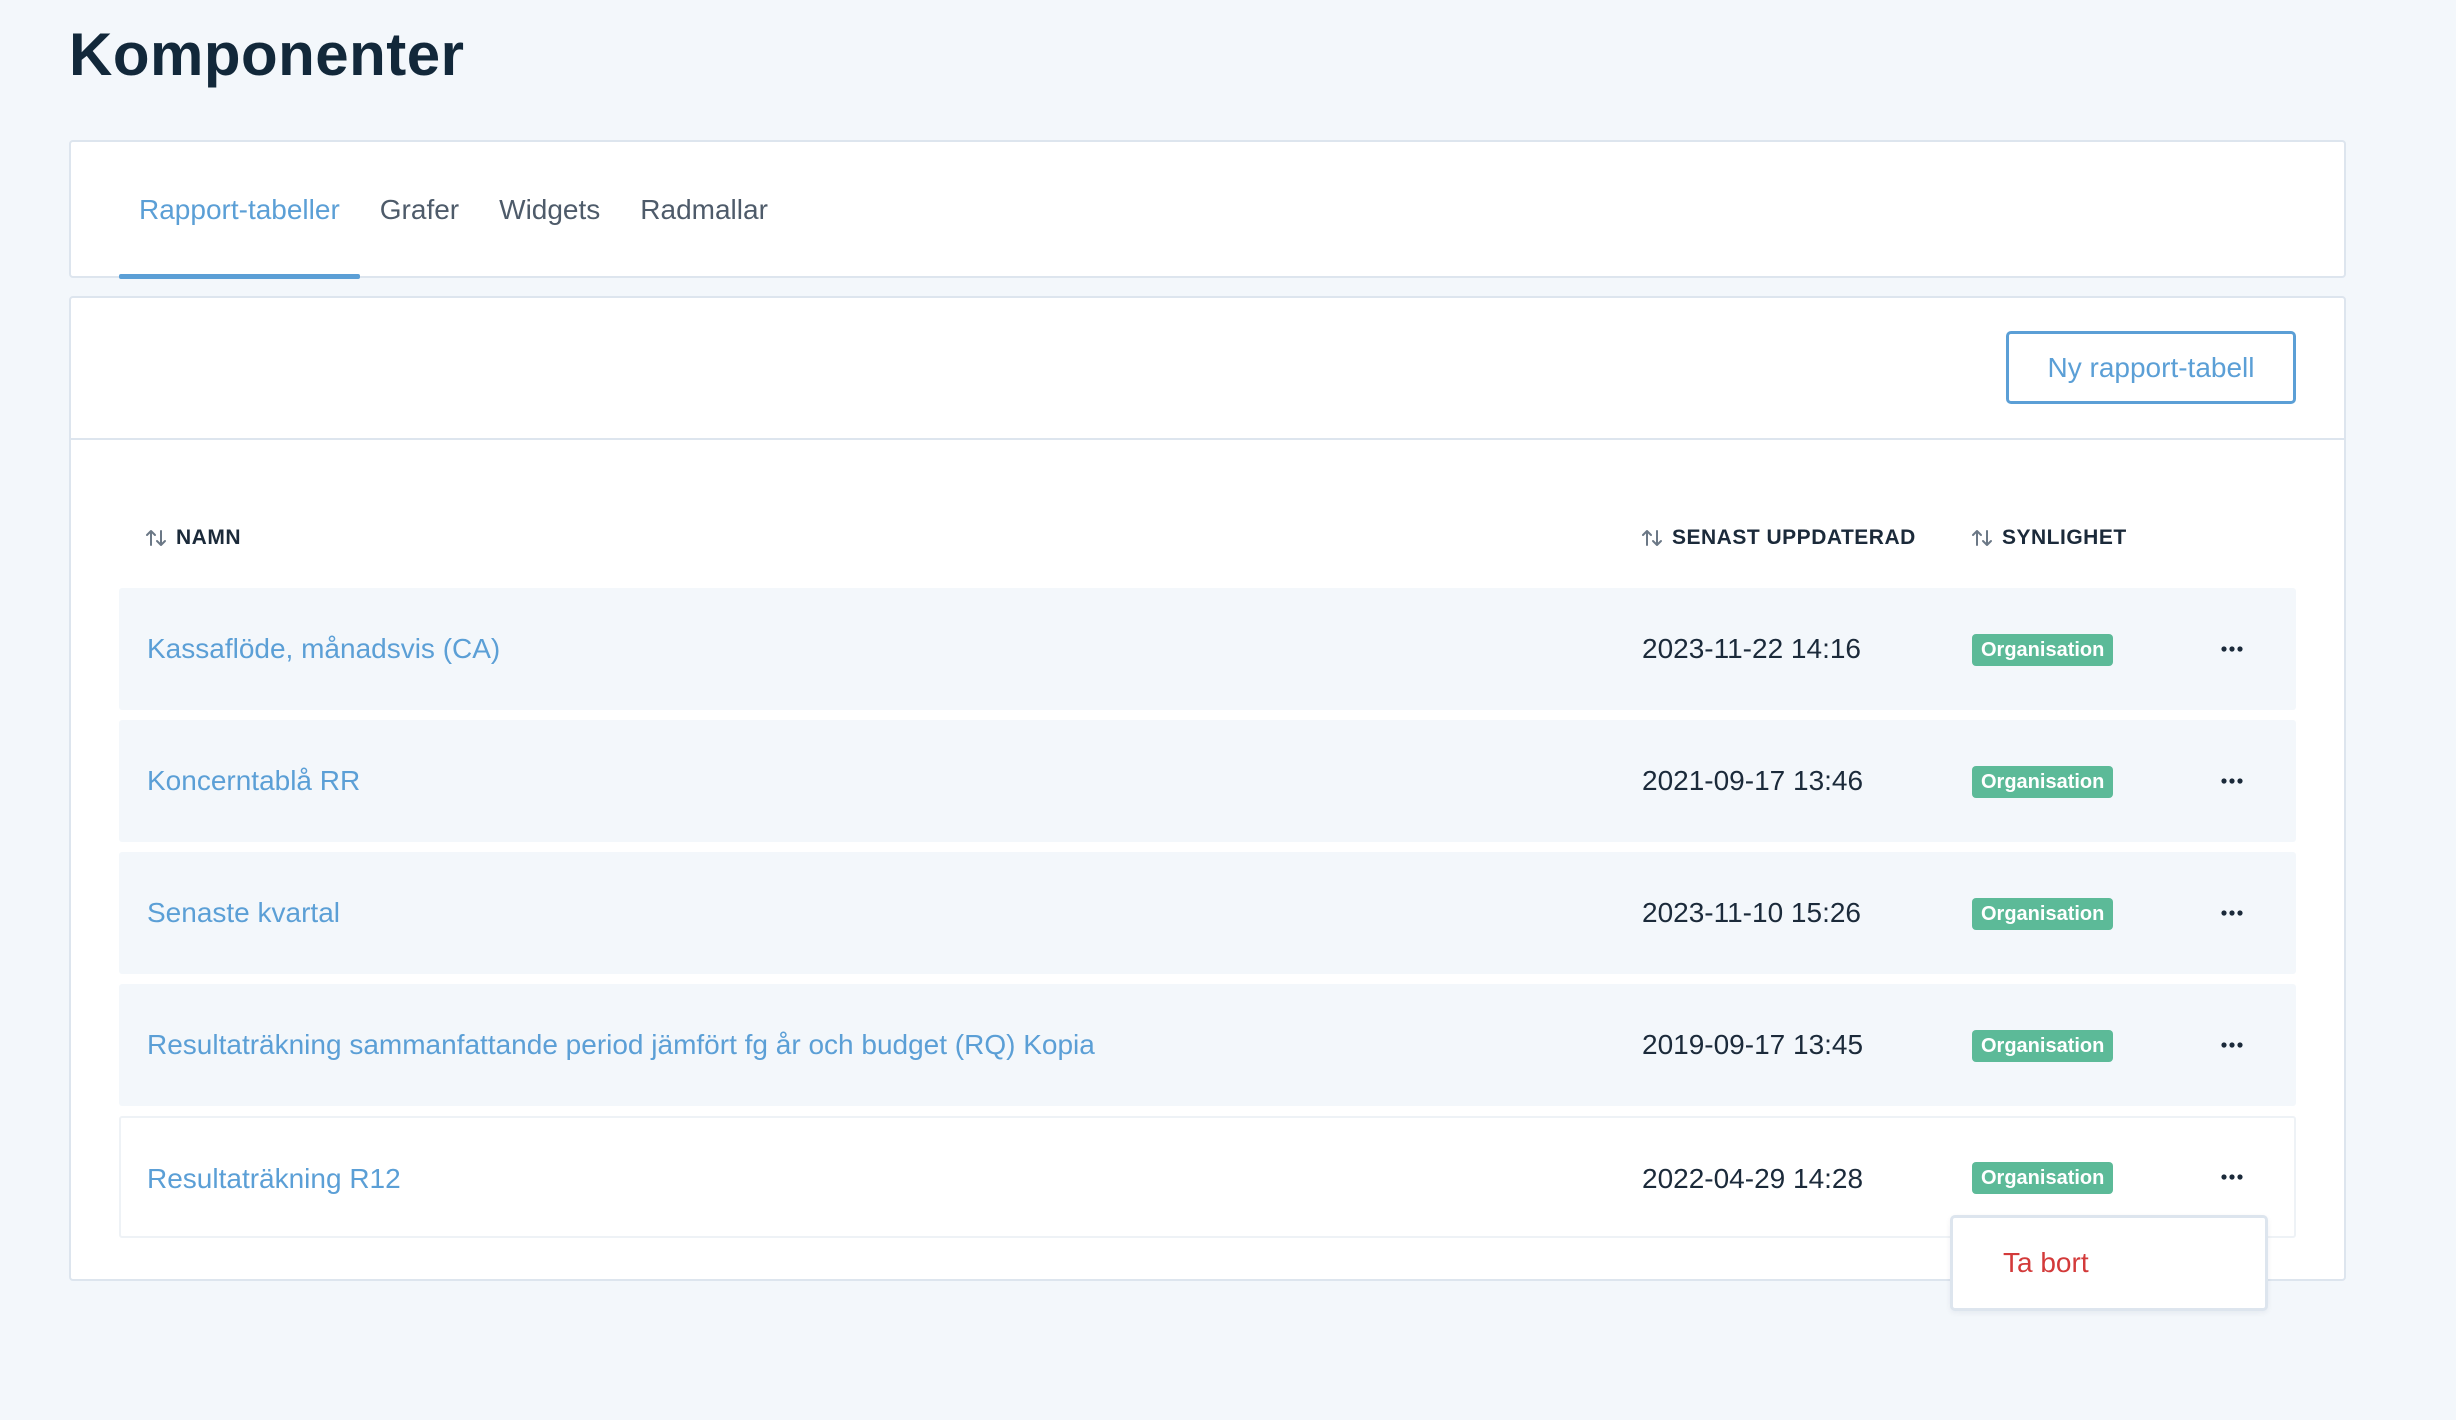 This screenshot has width=2456, height=1420. I want to click on tab-grafer: Grafer, so click(419, 210).